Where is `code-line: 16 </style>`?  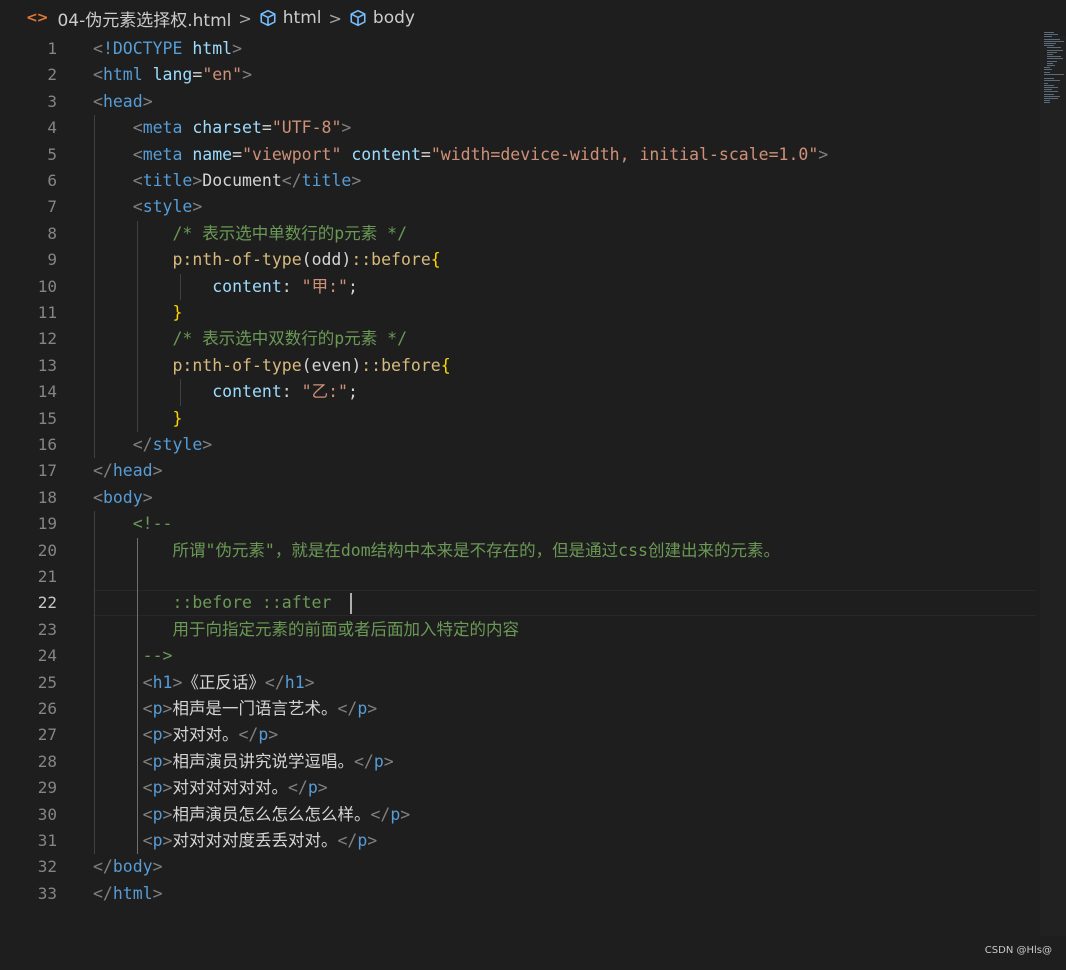 code-line: 16 </style> is located at coordinates (520, 445).